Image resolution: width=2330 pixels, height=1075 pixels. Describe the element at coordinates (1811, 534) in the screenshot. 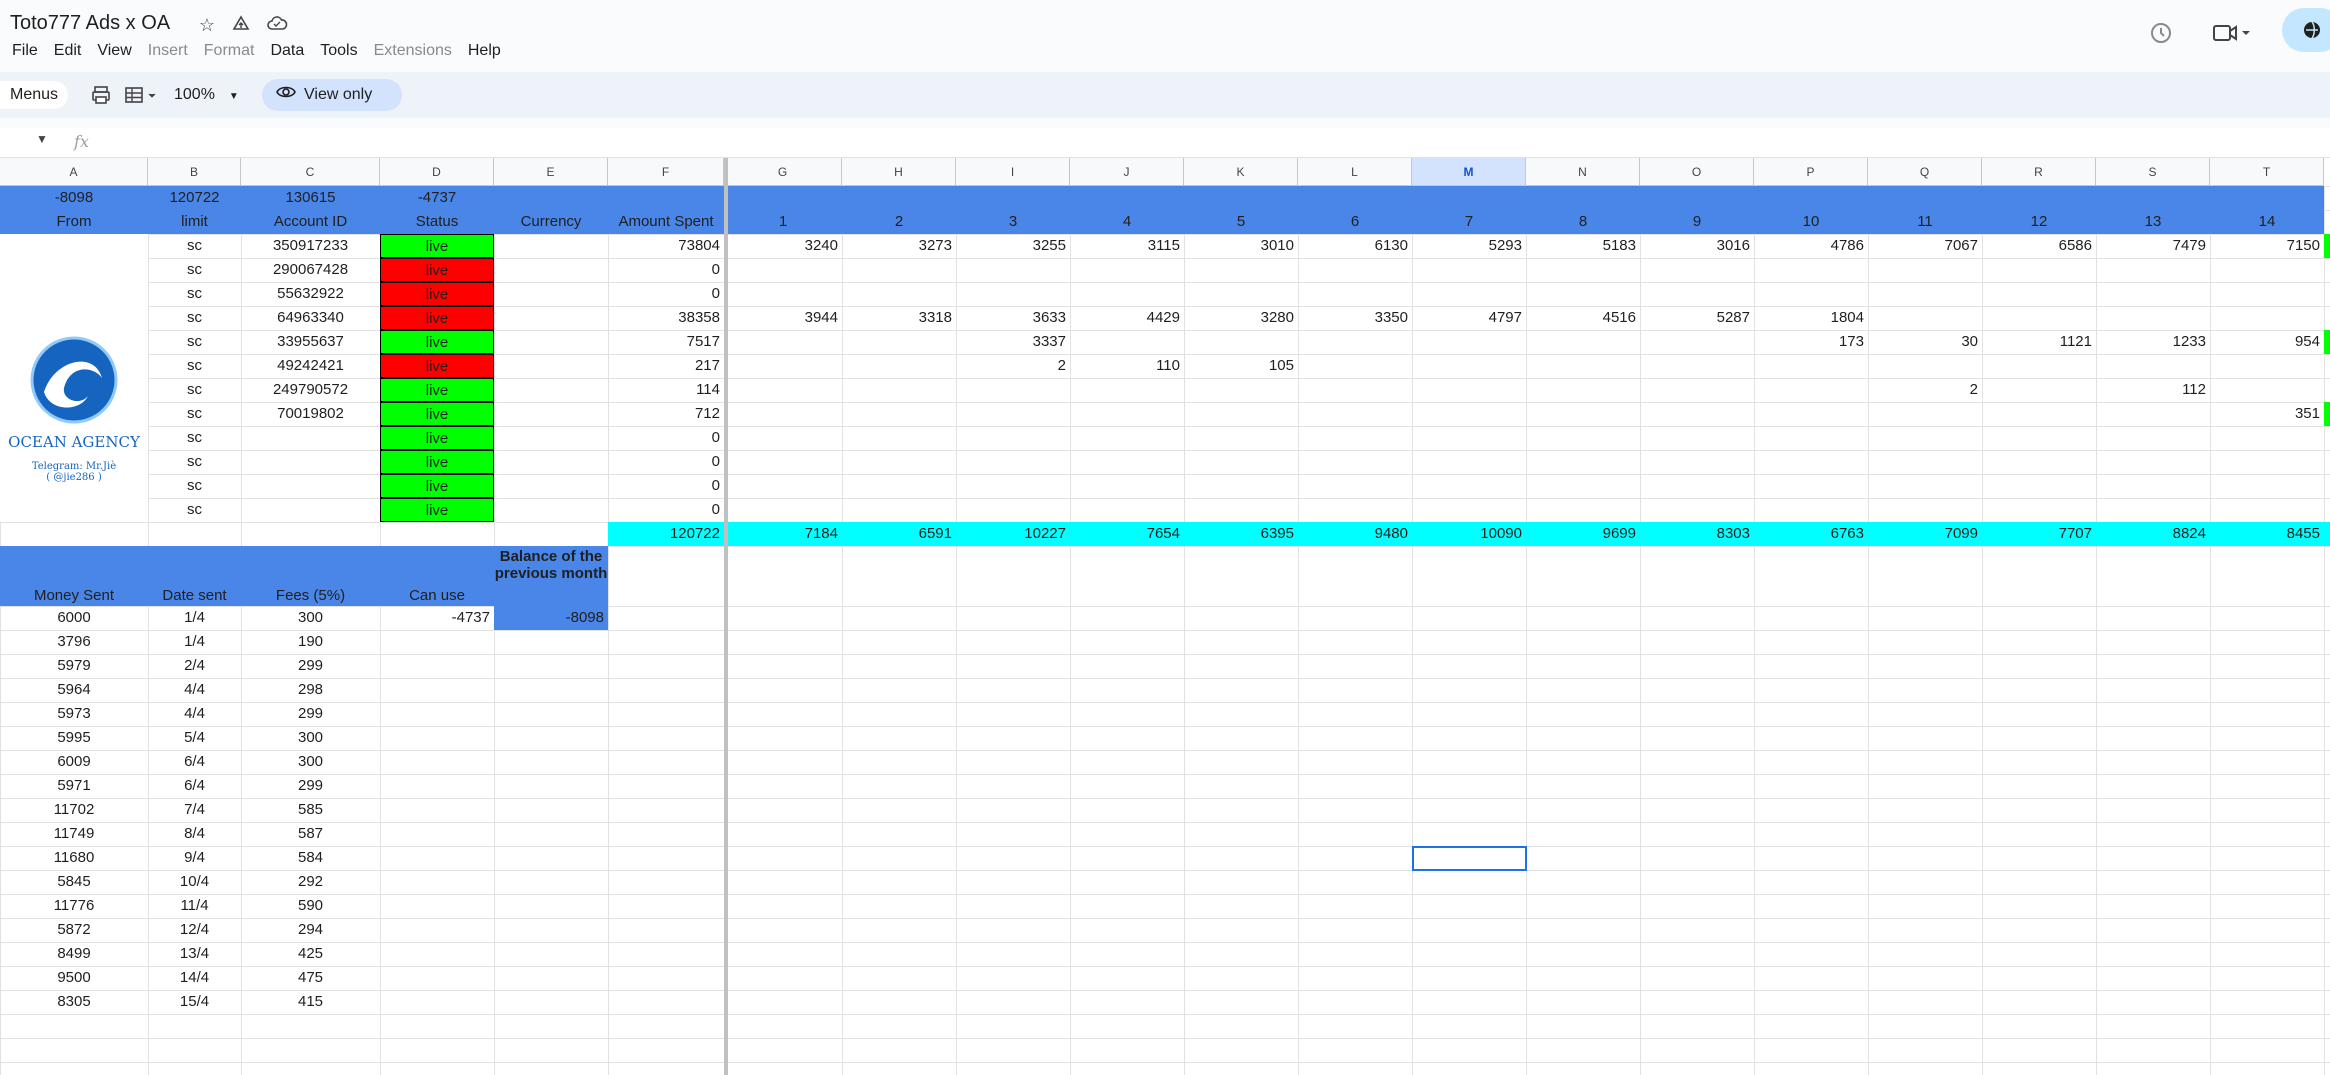

I see `total-day: 6763` at that location.